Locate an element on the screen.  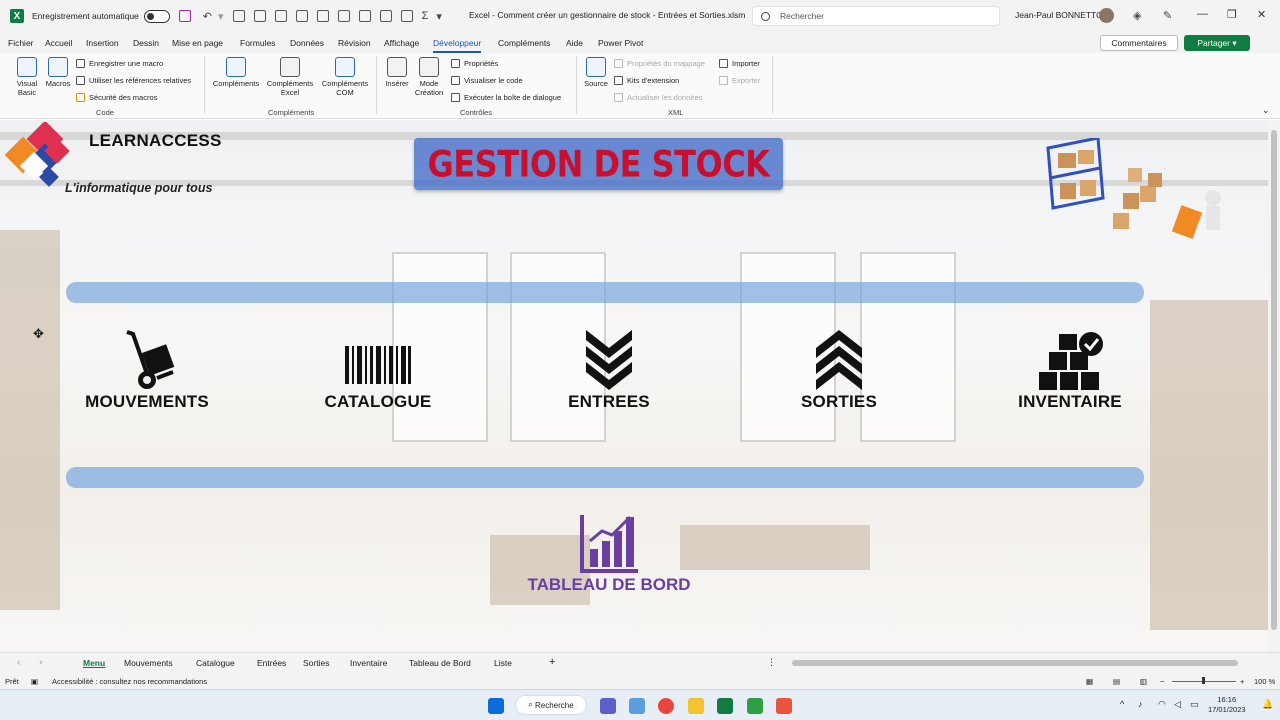
vertical-scroll-thumb is located at coordinates (1274, 380).